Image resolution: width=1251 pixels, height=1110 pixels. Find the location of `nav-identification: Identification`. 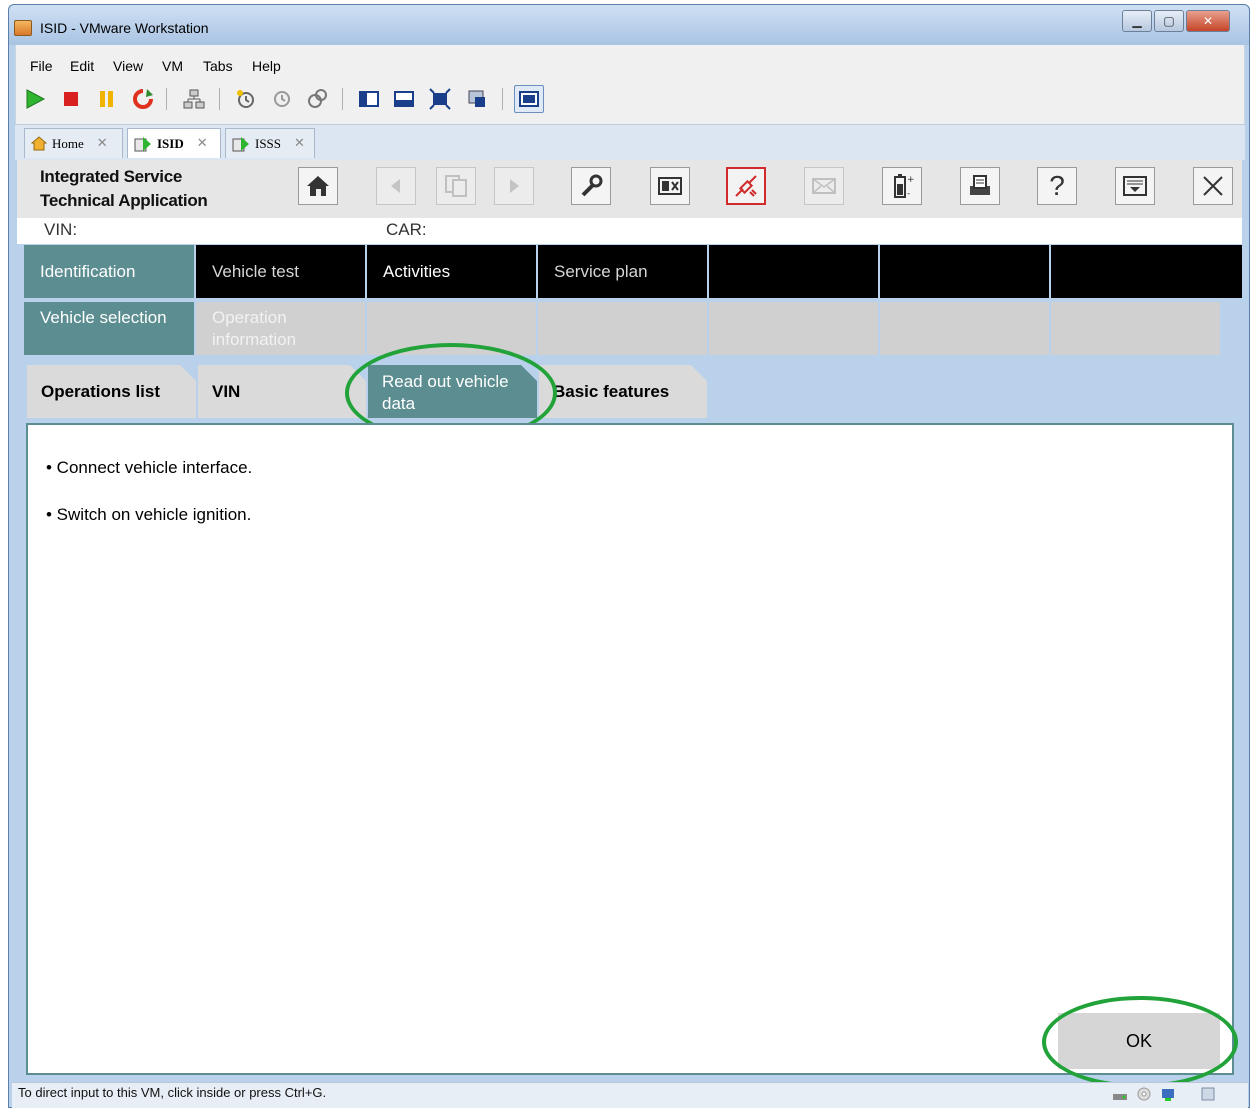

nav-identification: Identification is located at coordinates (109, 271).